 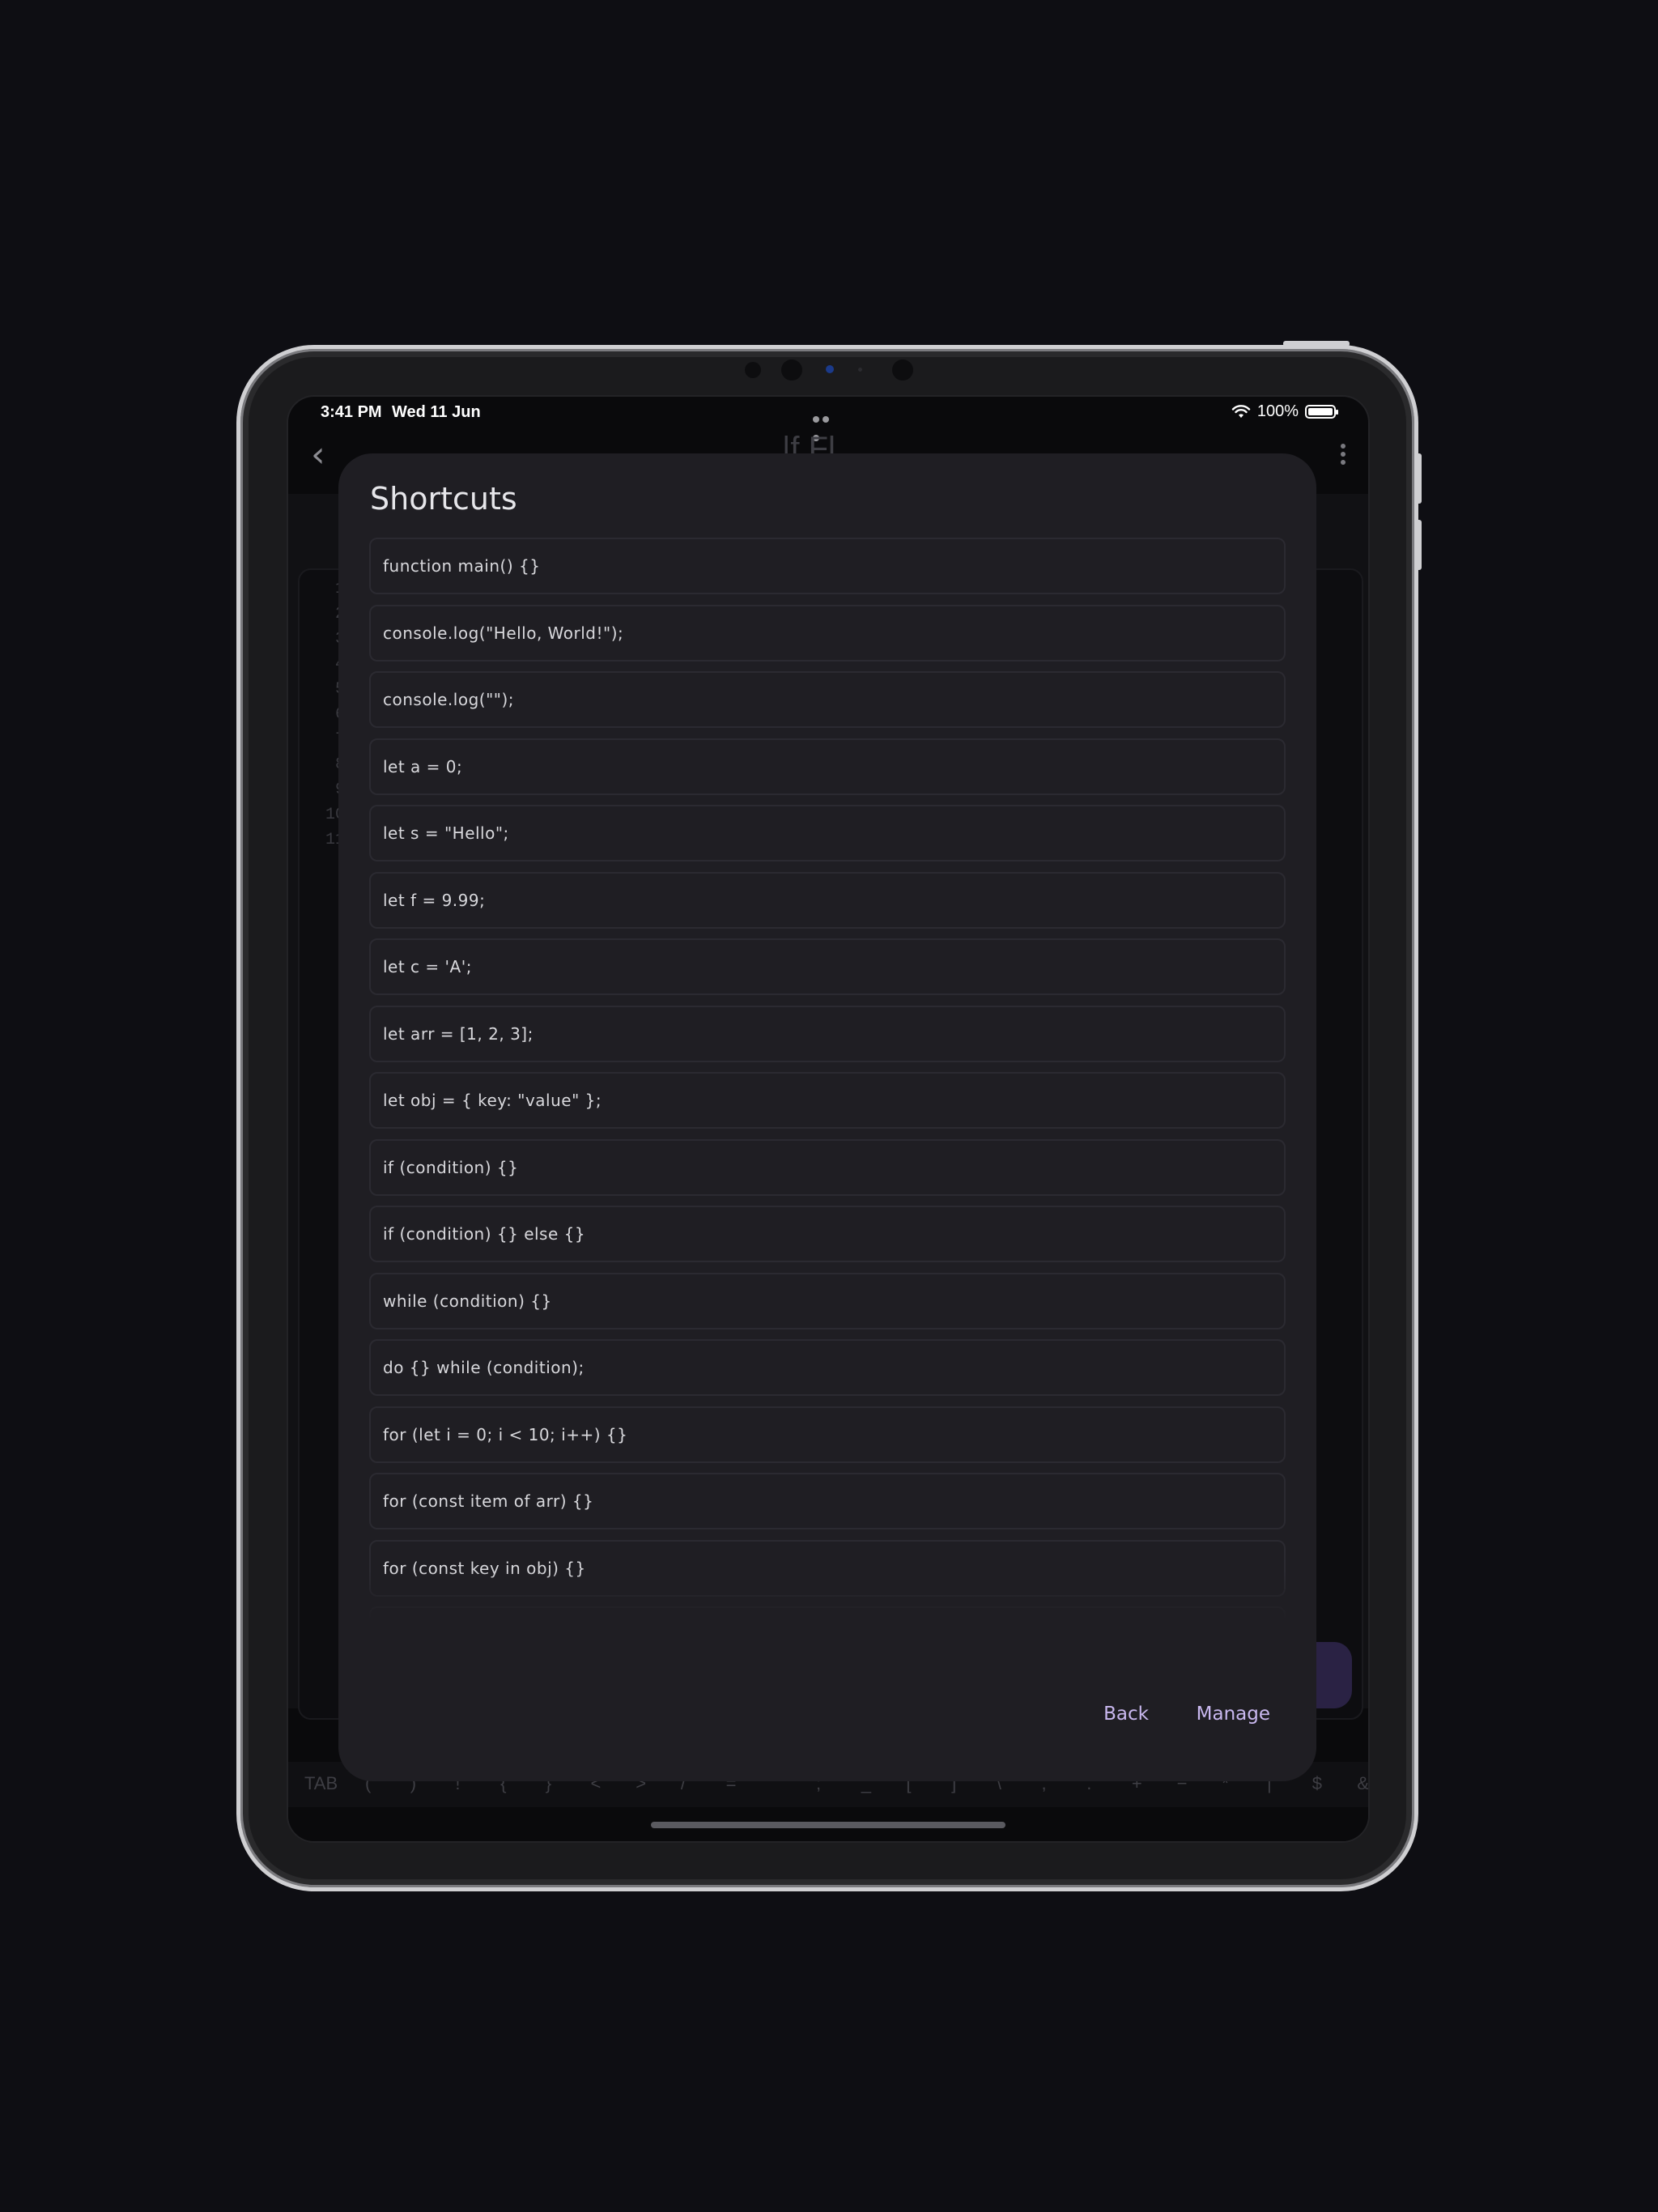 I want to click on back-chevron-icon: ‹, so click(x=318, y=455).